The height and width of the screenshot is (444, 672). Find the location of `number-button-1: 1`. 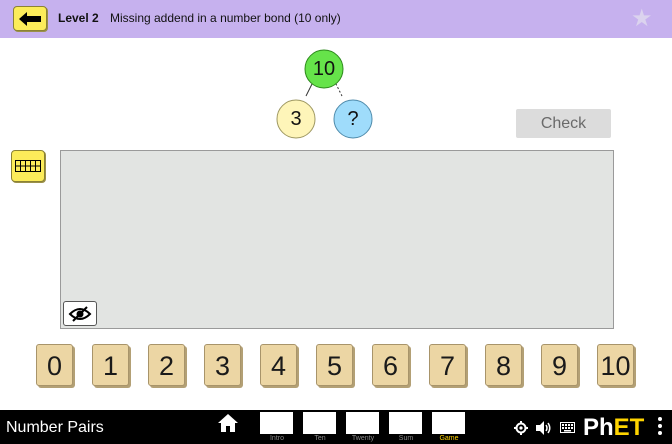

number-button-1: 1 is located at coordinates (110, 365).